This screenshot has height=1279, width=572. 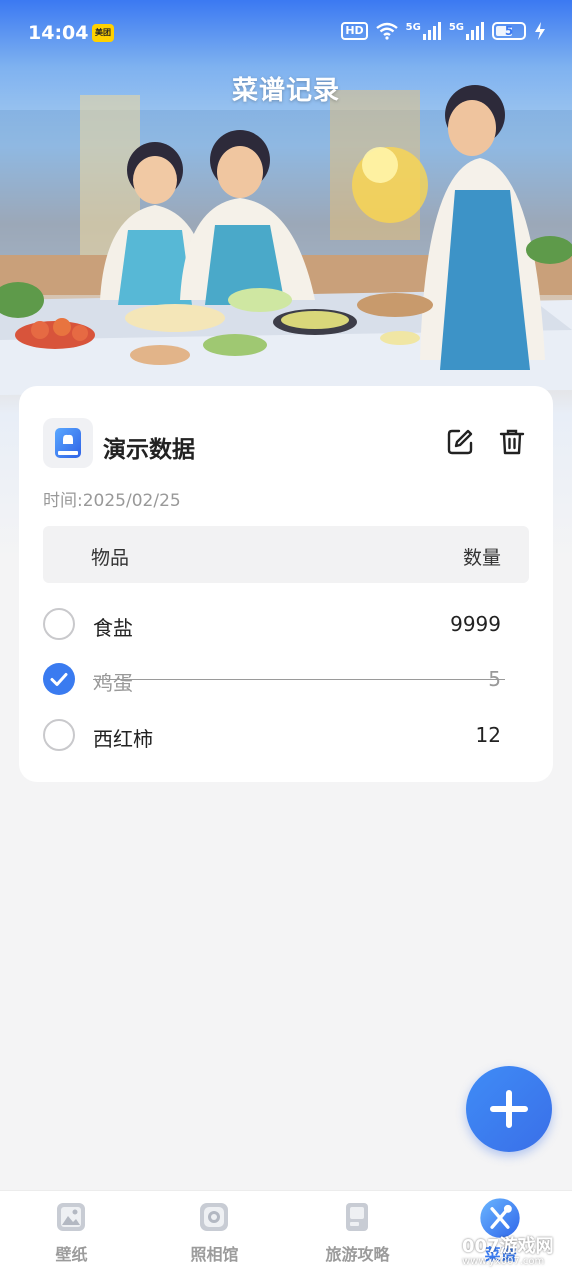 I want to click on travel-guide-icon, so click(x=357, y=1217).